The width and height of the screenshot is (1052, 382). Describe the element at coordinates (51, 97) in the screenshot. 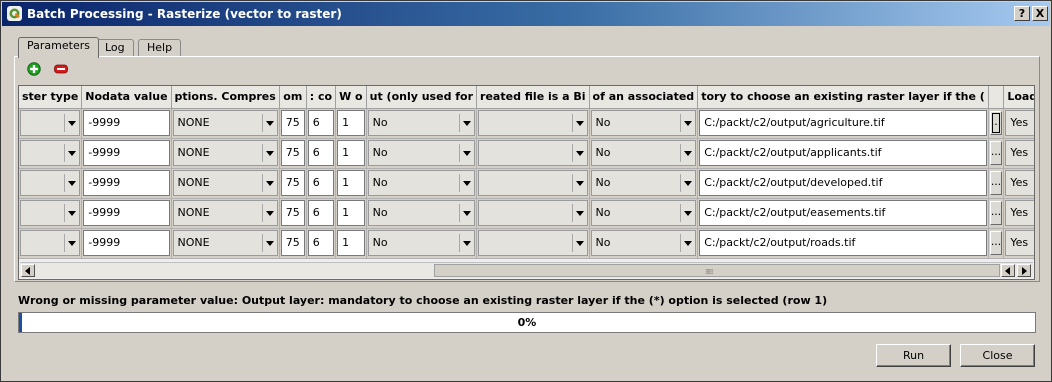

I see `col-header-raster-type: ster type` at that location.